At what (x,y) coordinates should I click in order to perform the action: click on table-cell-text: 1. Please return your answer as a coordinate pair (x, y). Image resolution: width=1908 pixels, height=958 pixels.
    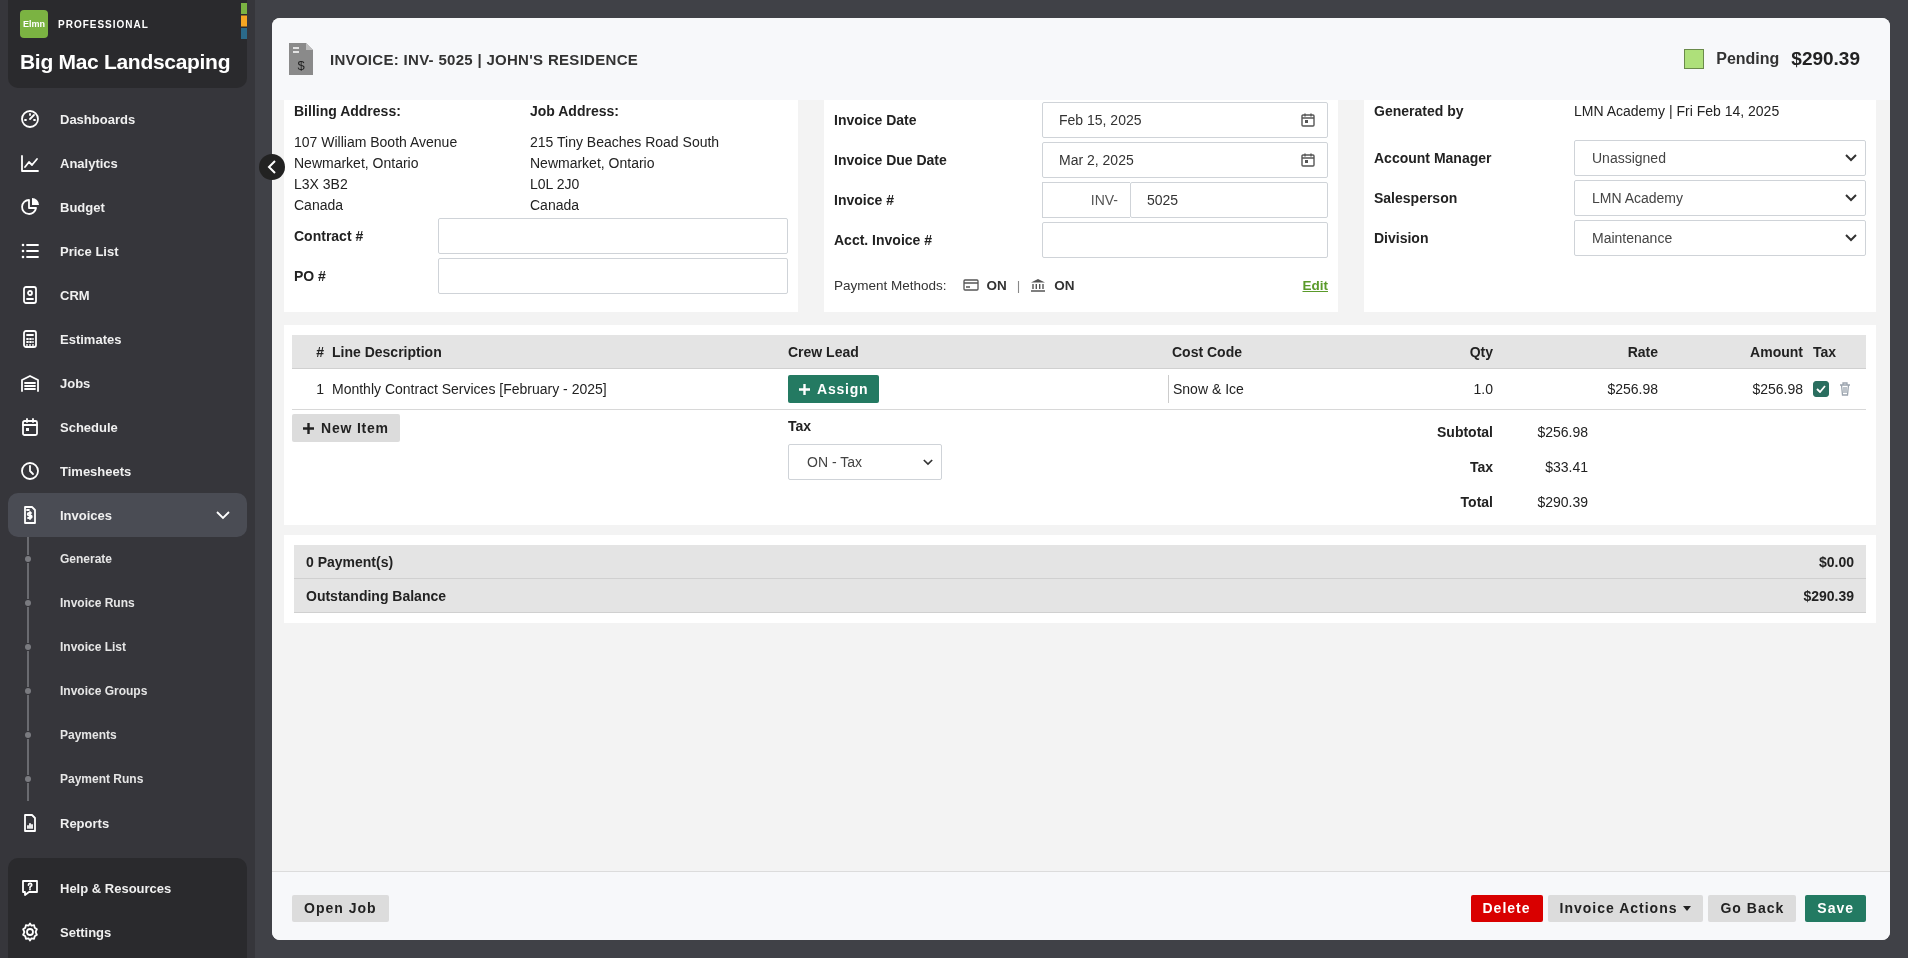
    Looking at the image, I should click on (320, 389).